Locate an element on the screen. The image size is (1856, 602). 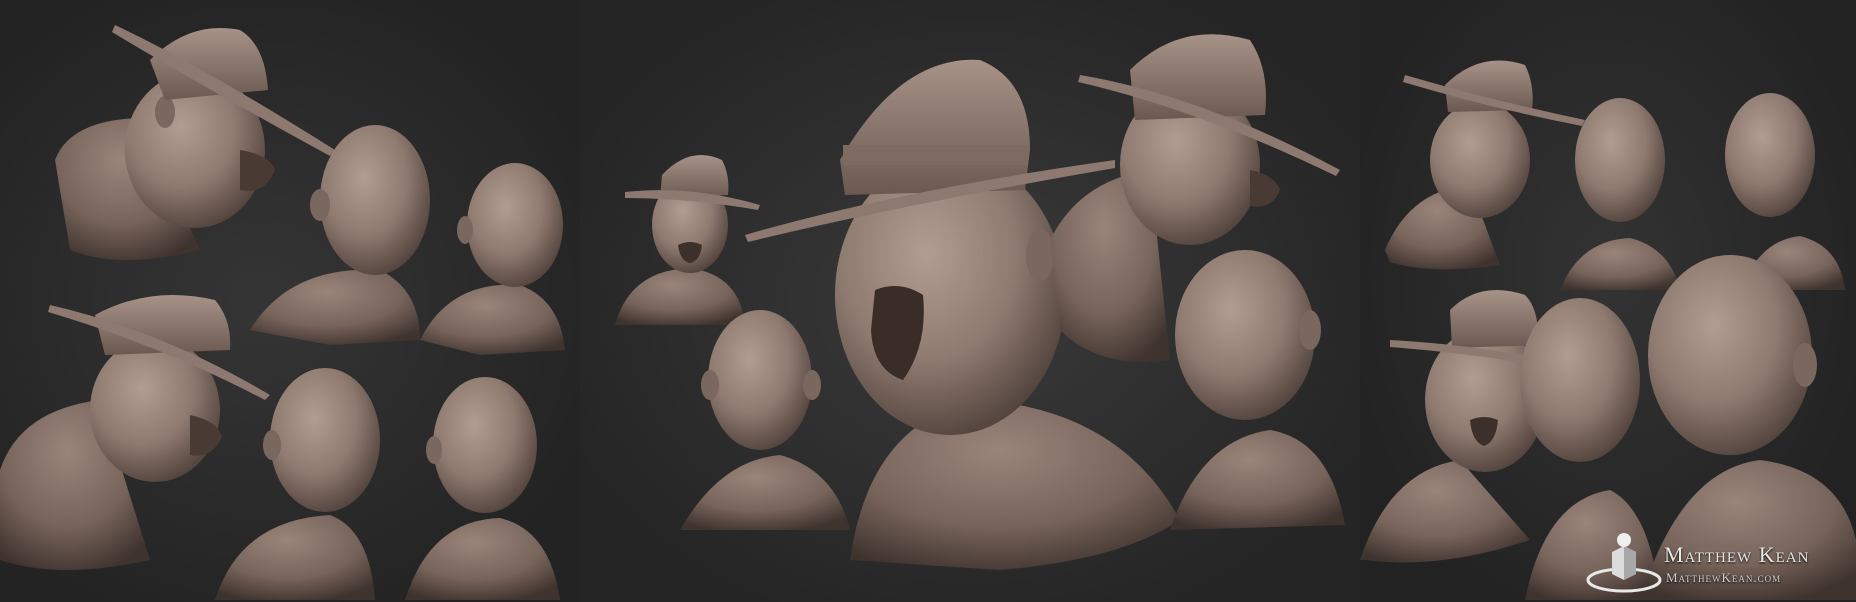
watermark-url: MatthewKean.com is located at coordinates (1724, 577).